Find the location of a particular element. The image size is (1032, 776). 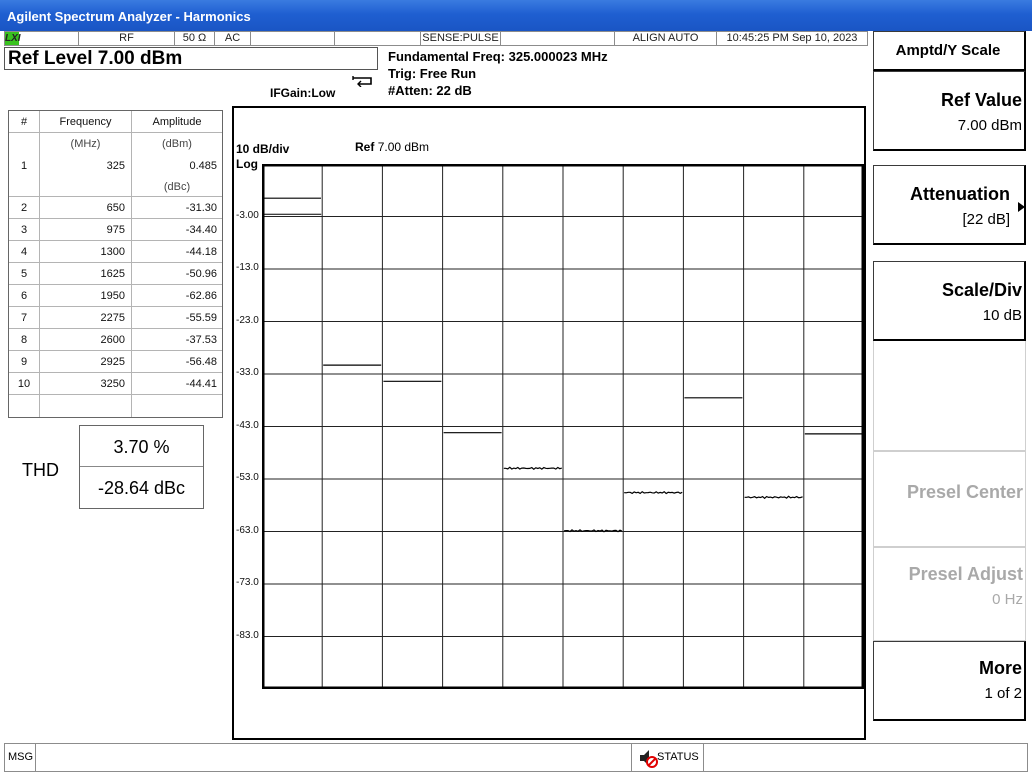

y-tick-label: -43.0 is located at coordinates (247, 425).